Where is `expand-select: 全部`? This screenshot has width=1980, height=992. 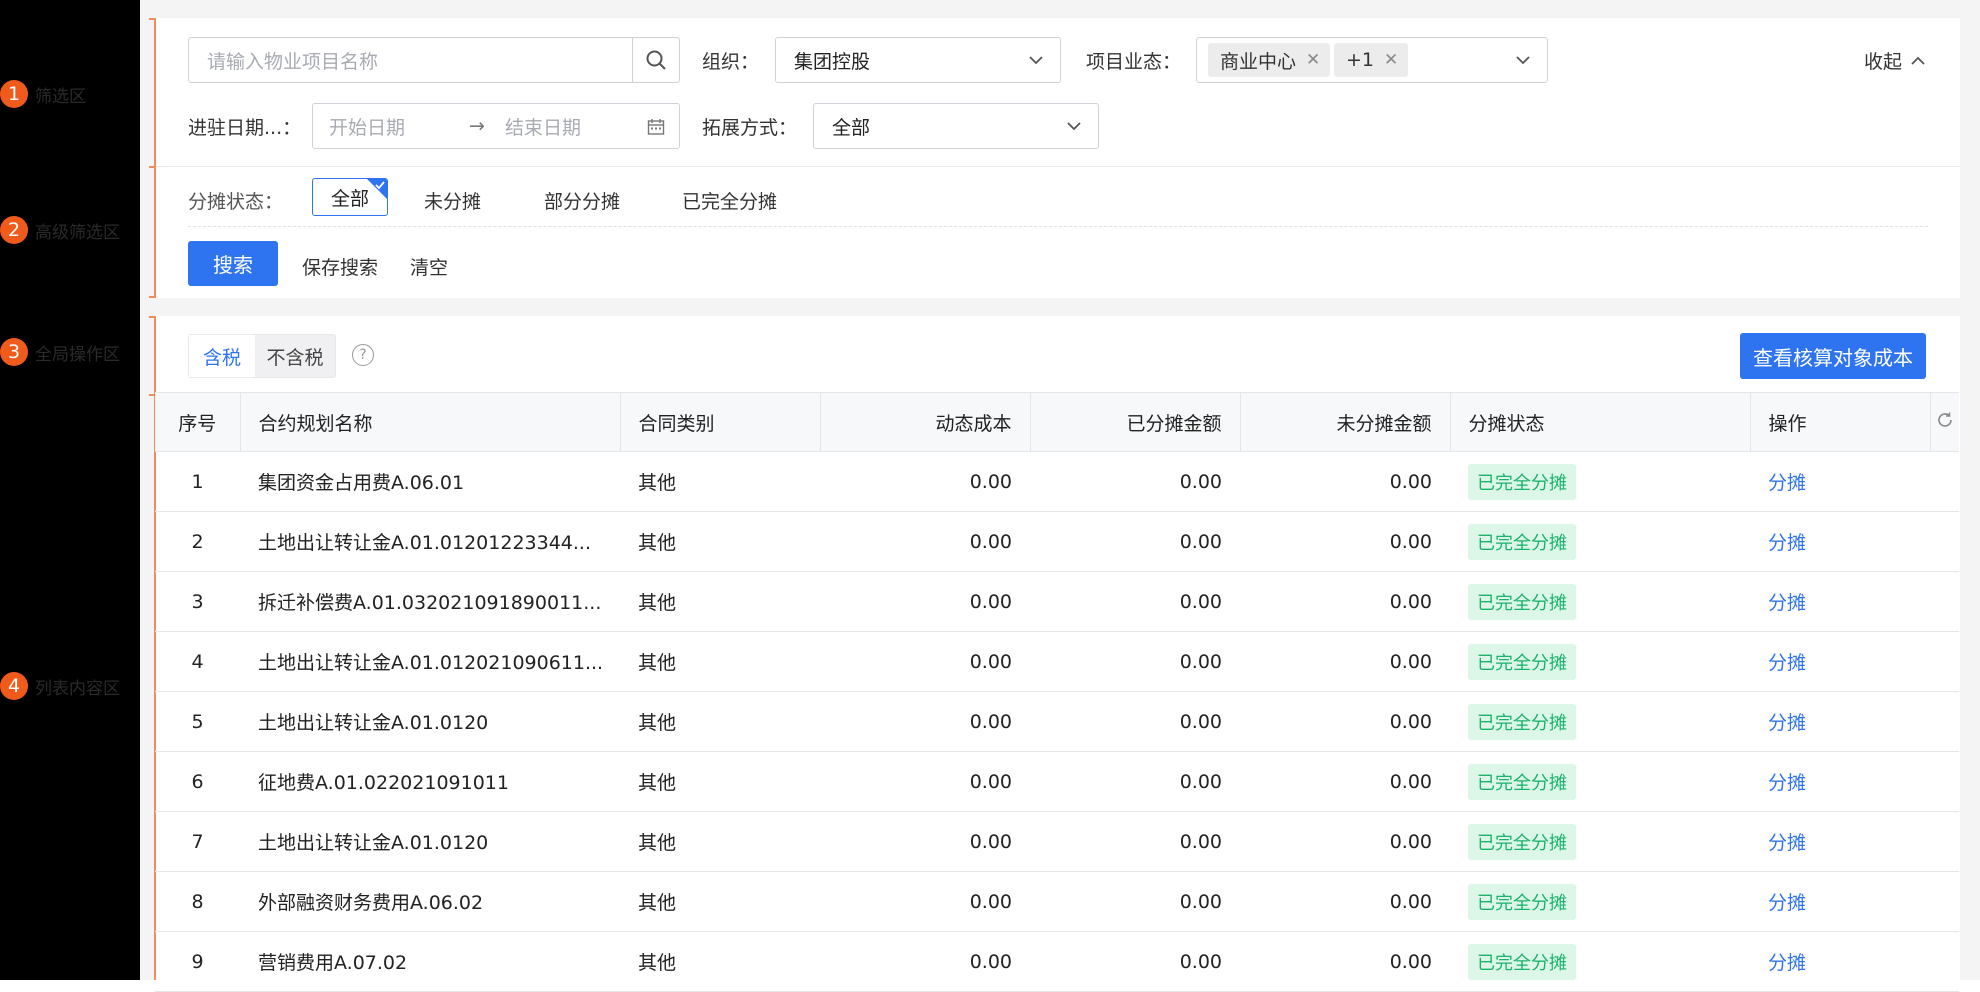
expand-select: 全部 is located at coordinates (956, 126).